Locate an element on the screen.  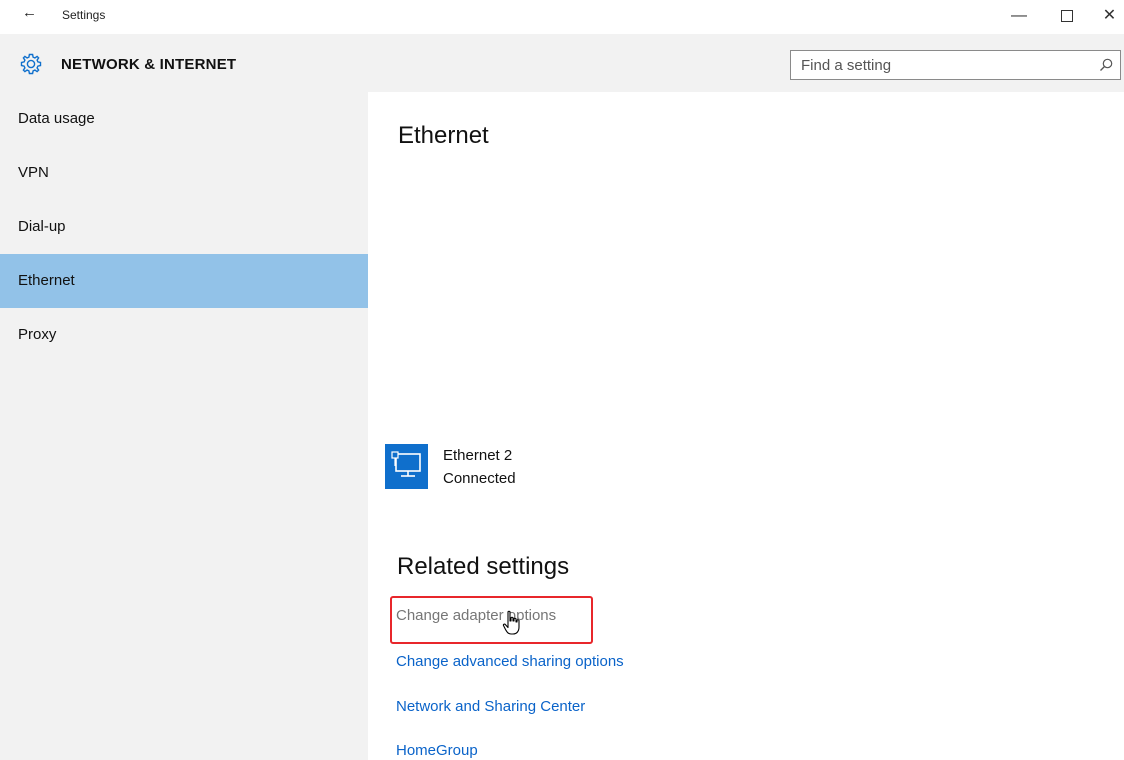
section-title: NETWORK & INTERNET is located at coordinates (149, 64).